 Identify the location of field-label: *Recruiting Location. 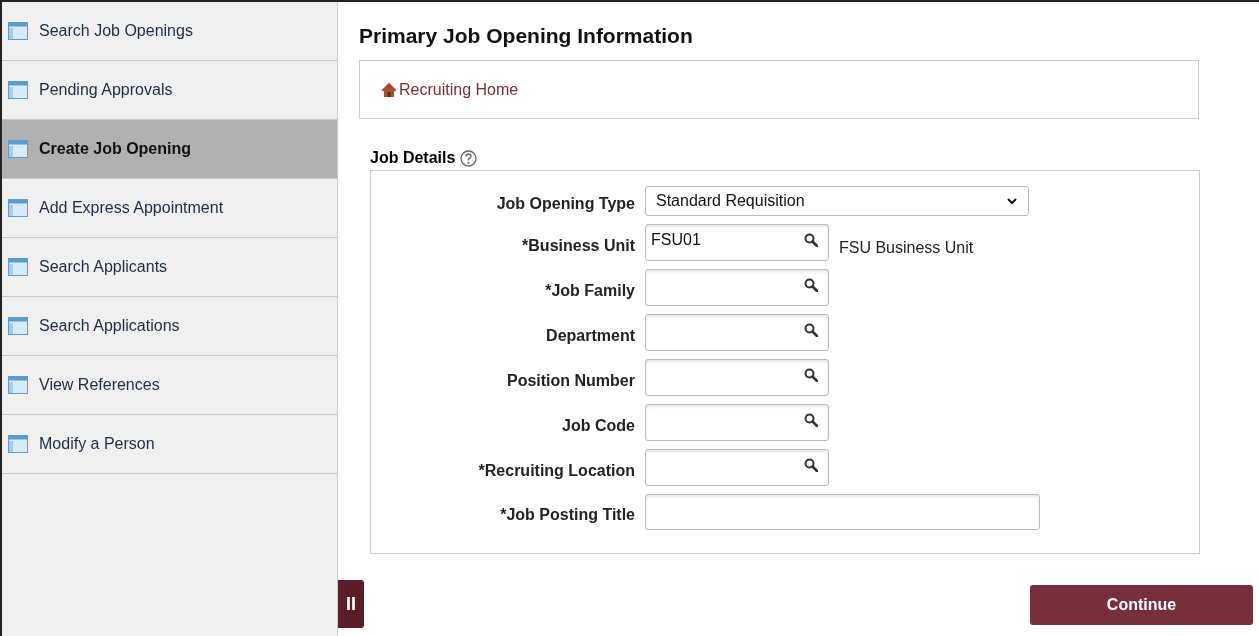
(556, 470).